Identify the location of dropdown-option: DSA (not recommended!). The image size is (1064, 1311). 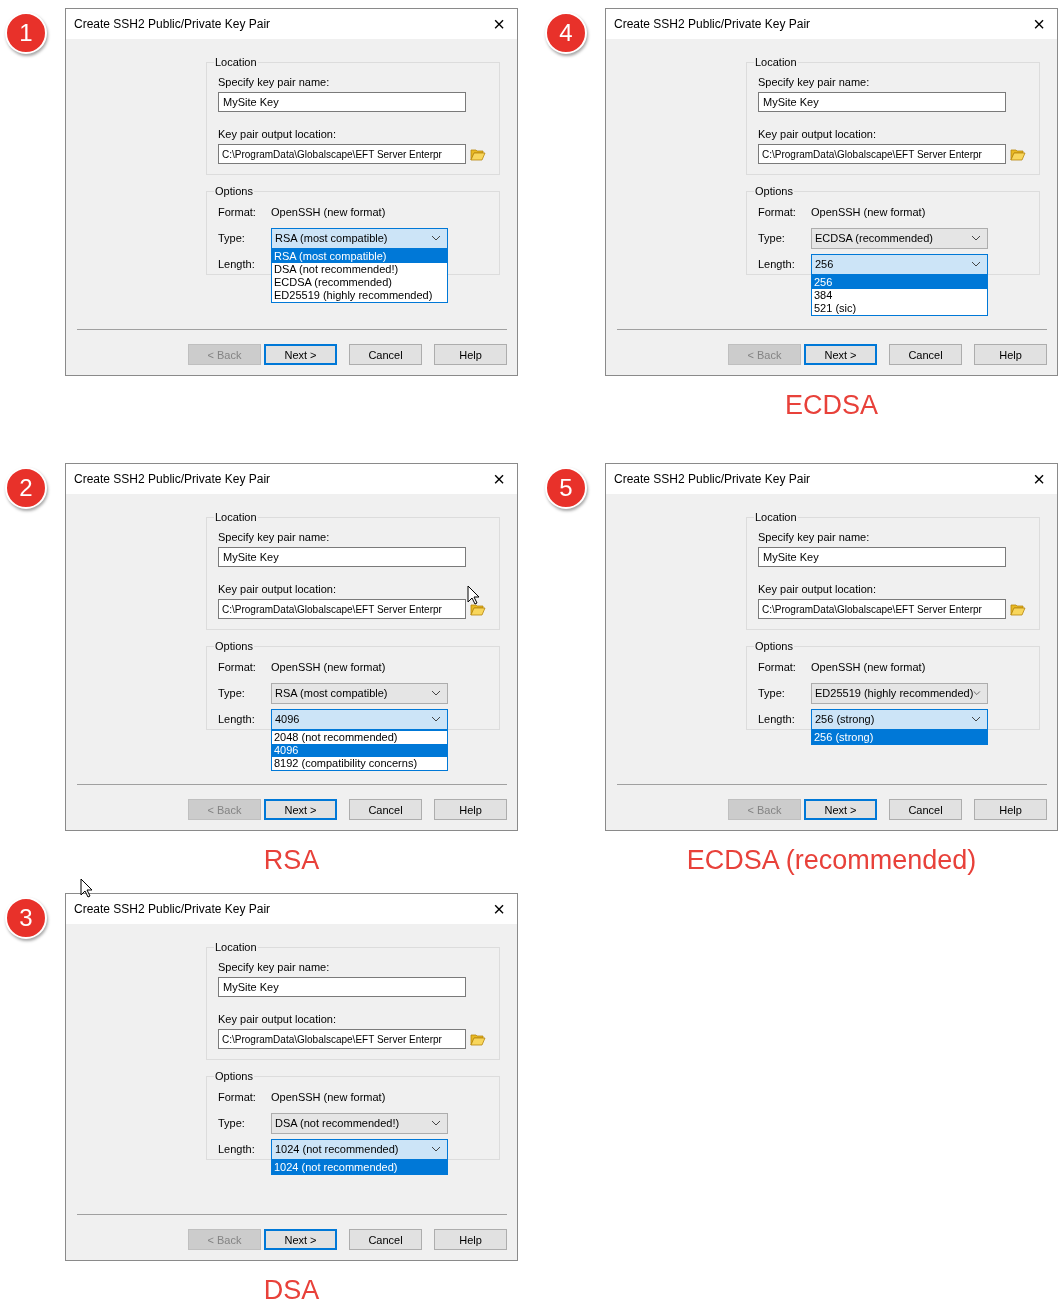
(359, 269).